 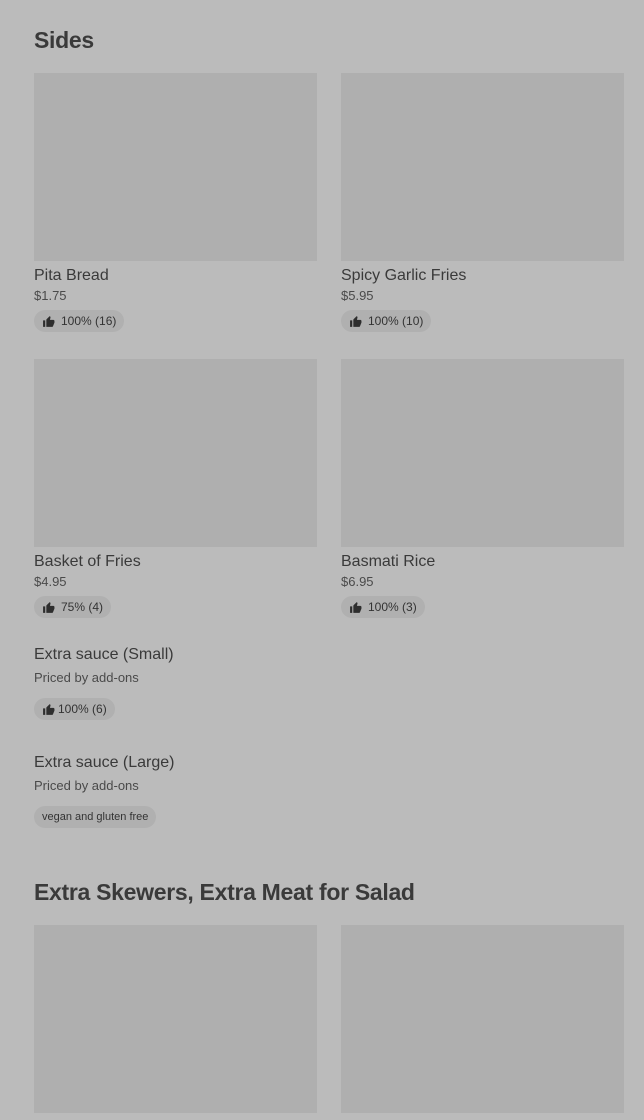 I want to click on menu-item-card: Spicy Garlic Fries $5.95 100% (10), so click(x=482, y=203).